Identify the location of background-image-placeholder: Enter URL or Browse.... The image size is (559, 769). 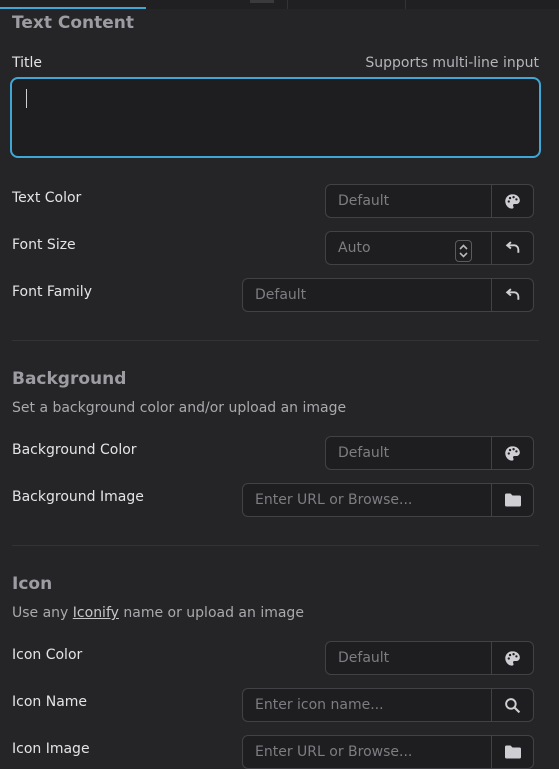
(334, 500).